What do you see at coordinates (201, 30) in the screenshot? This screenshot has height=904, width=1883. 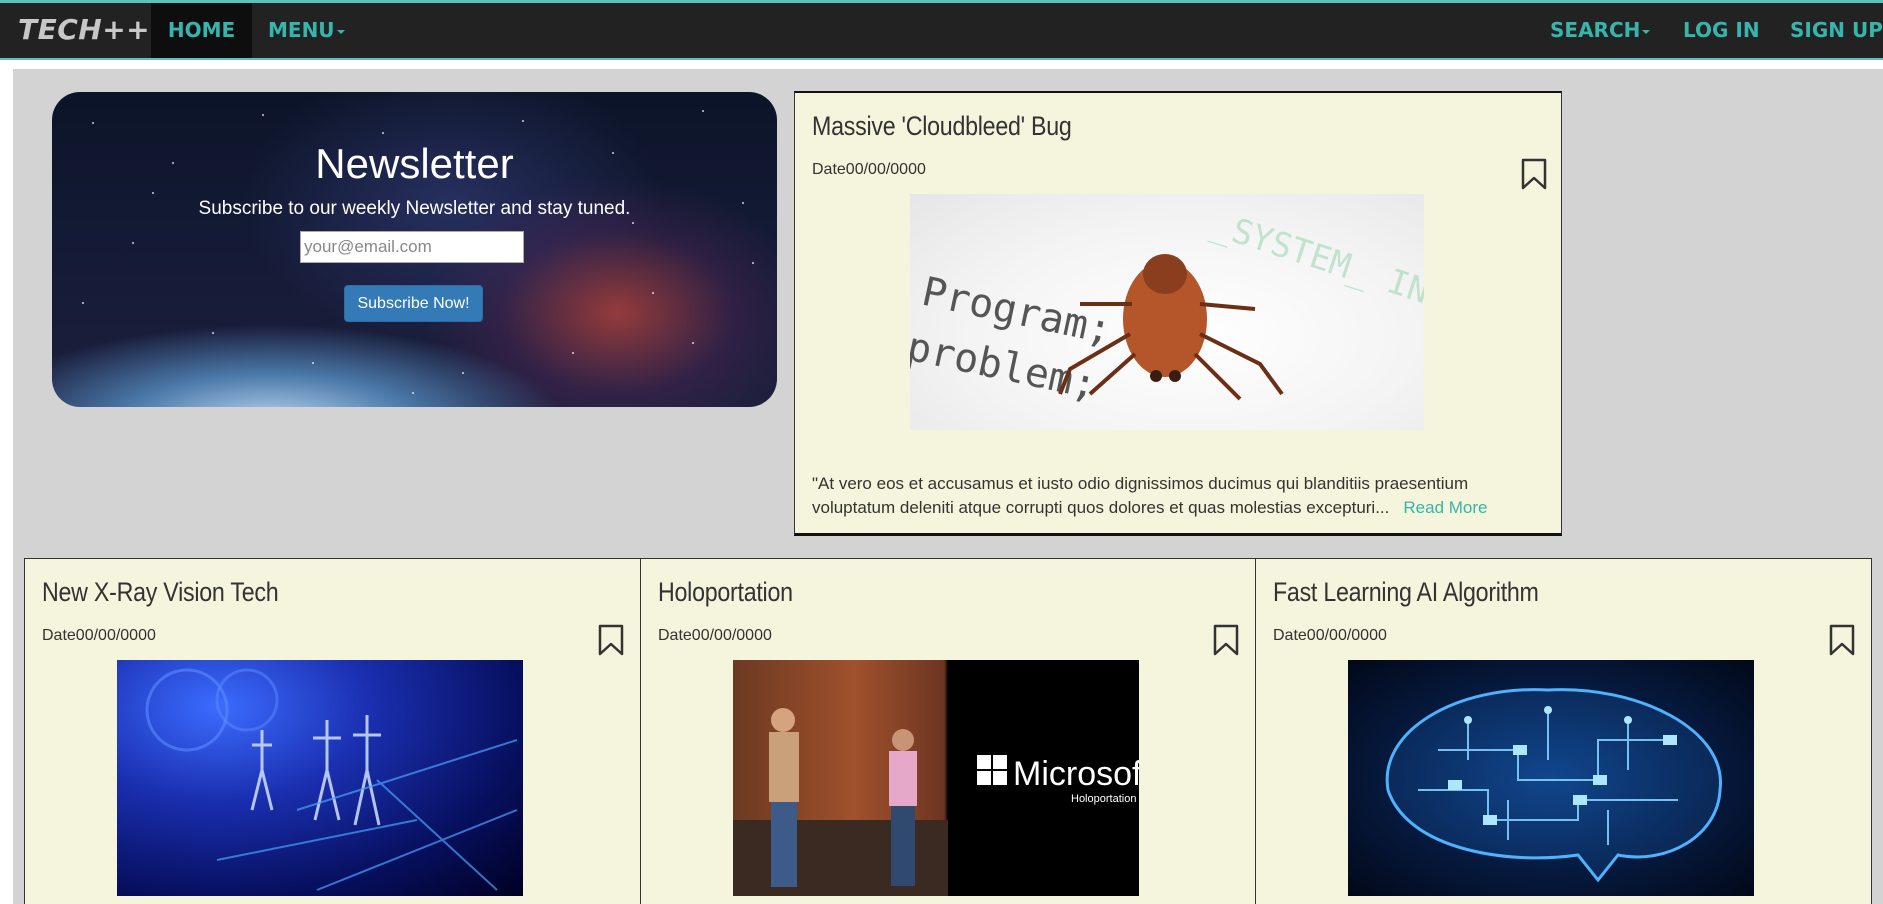 I see `nav-home: HOME` at bounding box center [201, 30].